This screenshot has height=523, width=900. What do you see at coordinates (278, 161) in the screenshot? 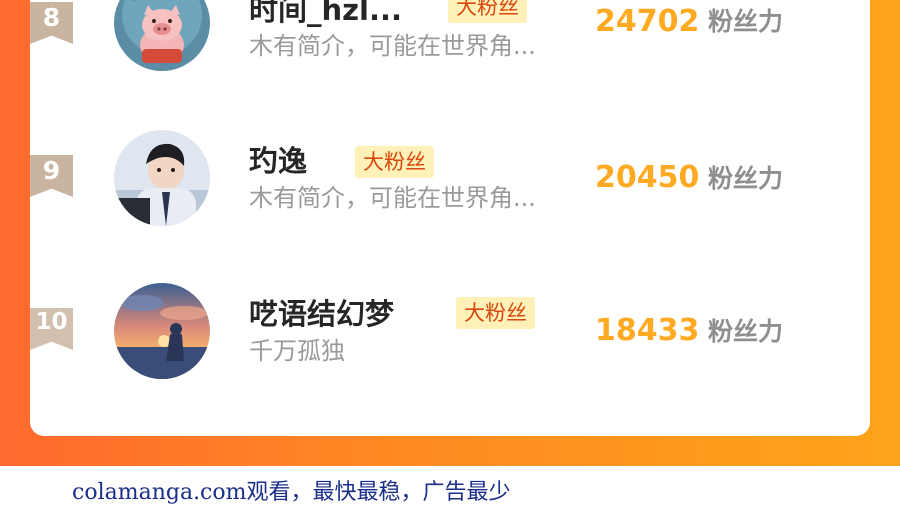
I see `user-name: 玓逸` at bounding box center [278, 161].